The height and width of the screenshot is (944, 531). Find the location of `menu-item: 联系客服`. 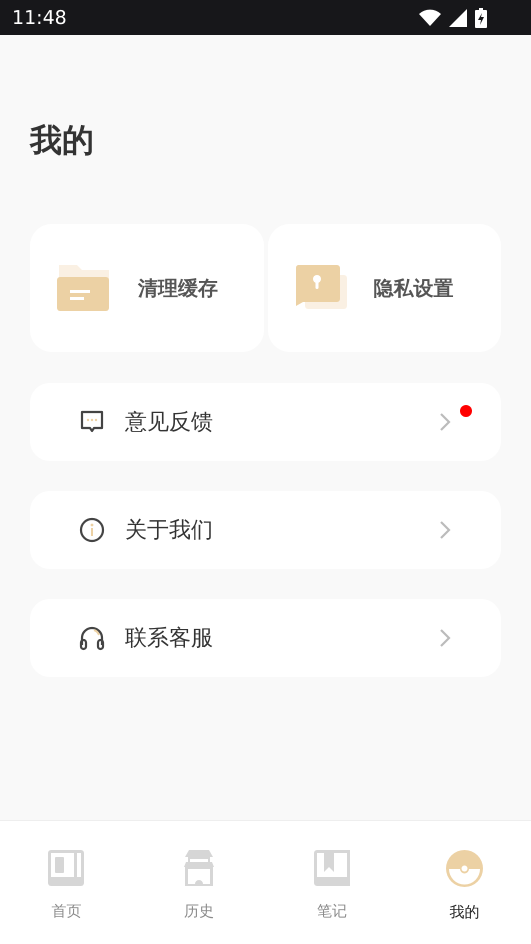

menu-item: 联系客服 is located at coordinates (265, 638).